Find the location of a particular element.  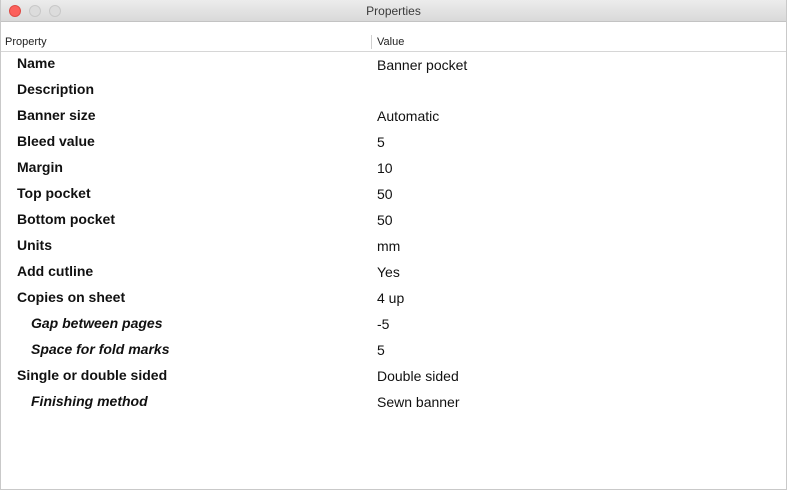

property-value: -5 is located at coordinates (383, 324).